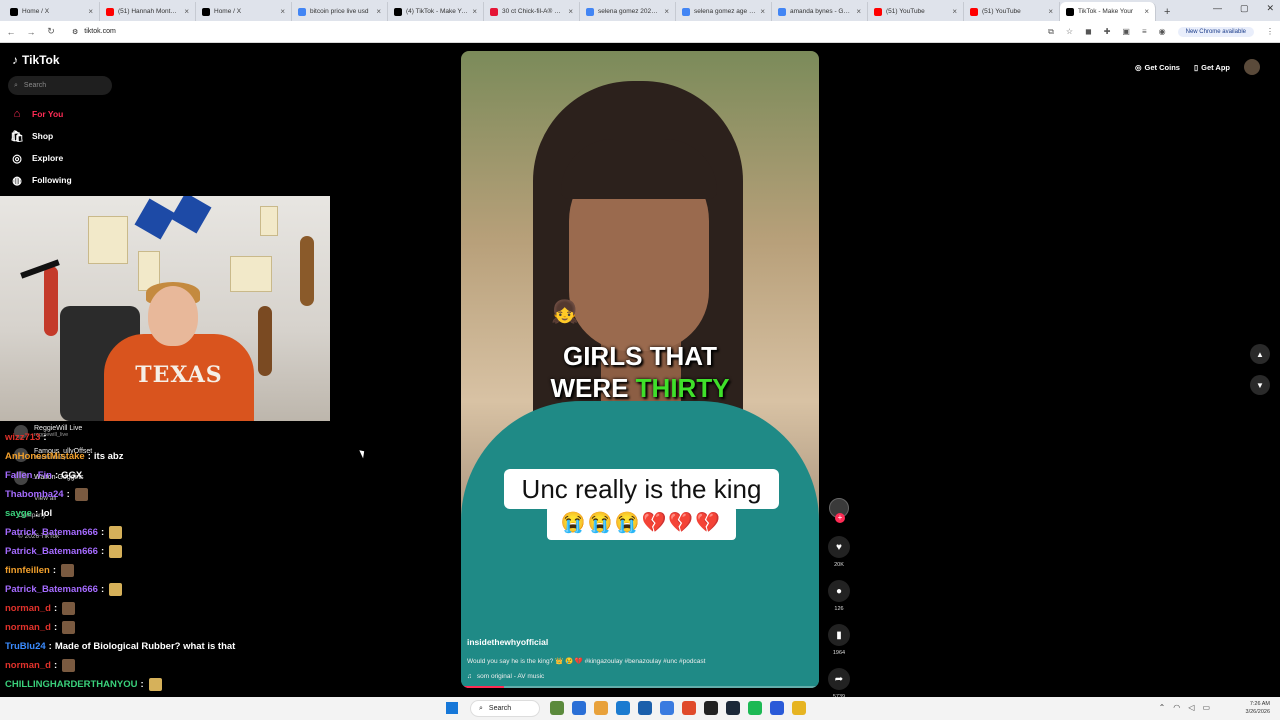 The width and height of the screenshot is (1280, 720). What do you see at coordinates (507, 642) in the screenshot?
I see `video-author: insidethewhyofficial` at bounding box center [507, 642].